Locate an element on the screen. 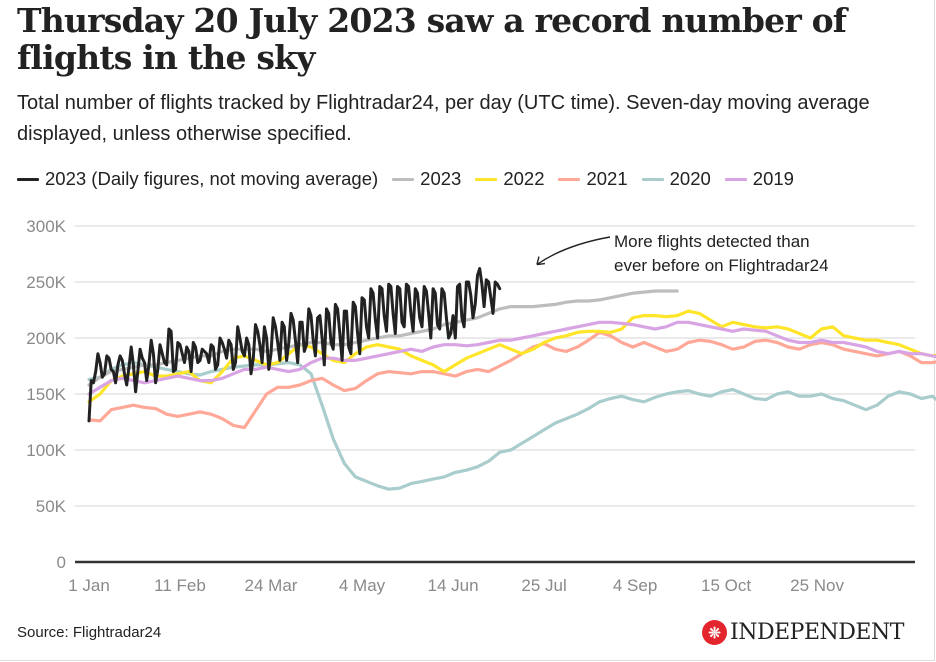 This screenshot has width=936, height=662. x-tick-label: 11 Feb is located at coordinates (180, 585).